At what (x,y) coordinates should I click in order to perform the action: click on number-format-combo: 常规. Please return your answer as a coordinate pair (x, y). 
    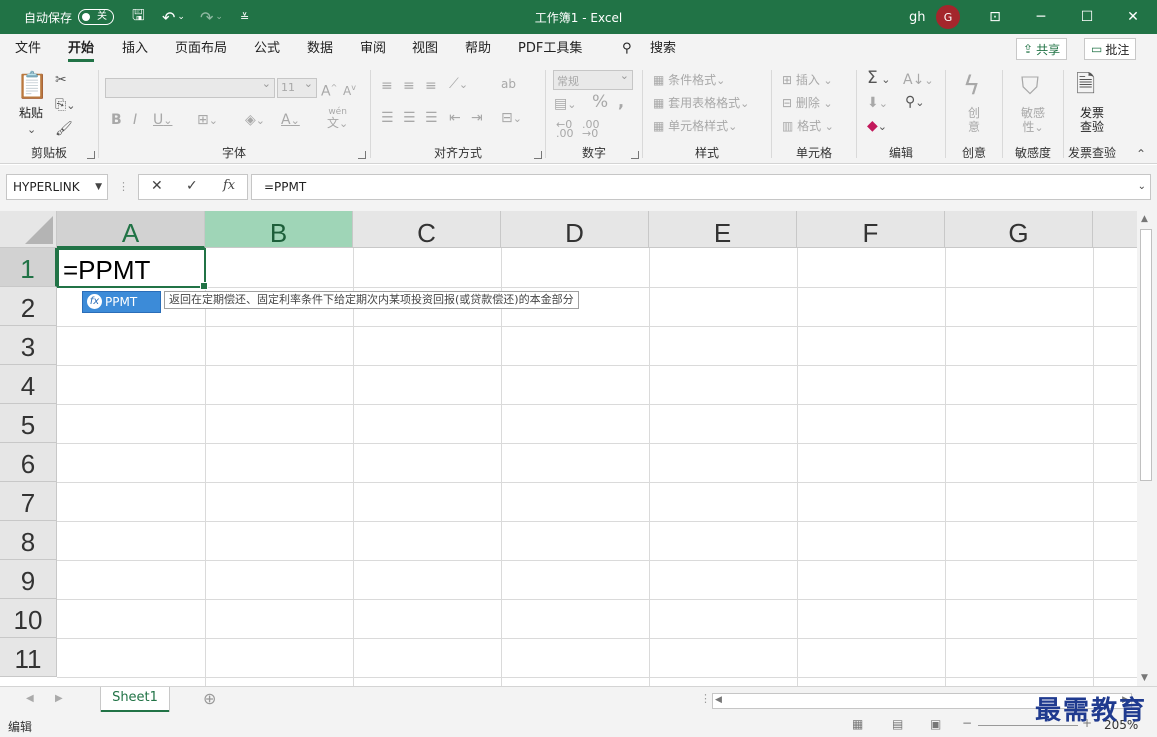
    Looking at the image, I should click on (593, 79).